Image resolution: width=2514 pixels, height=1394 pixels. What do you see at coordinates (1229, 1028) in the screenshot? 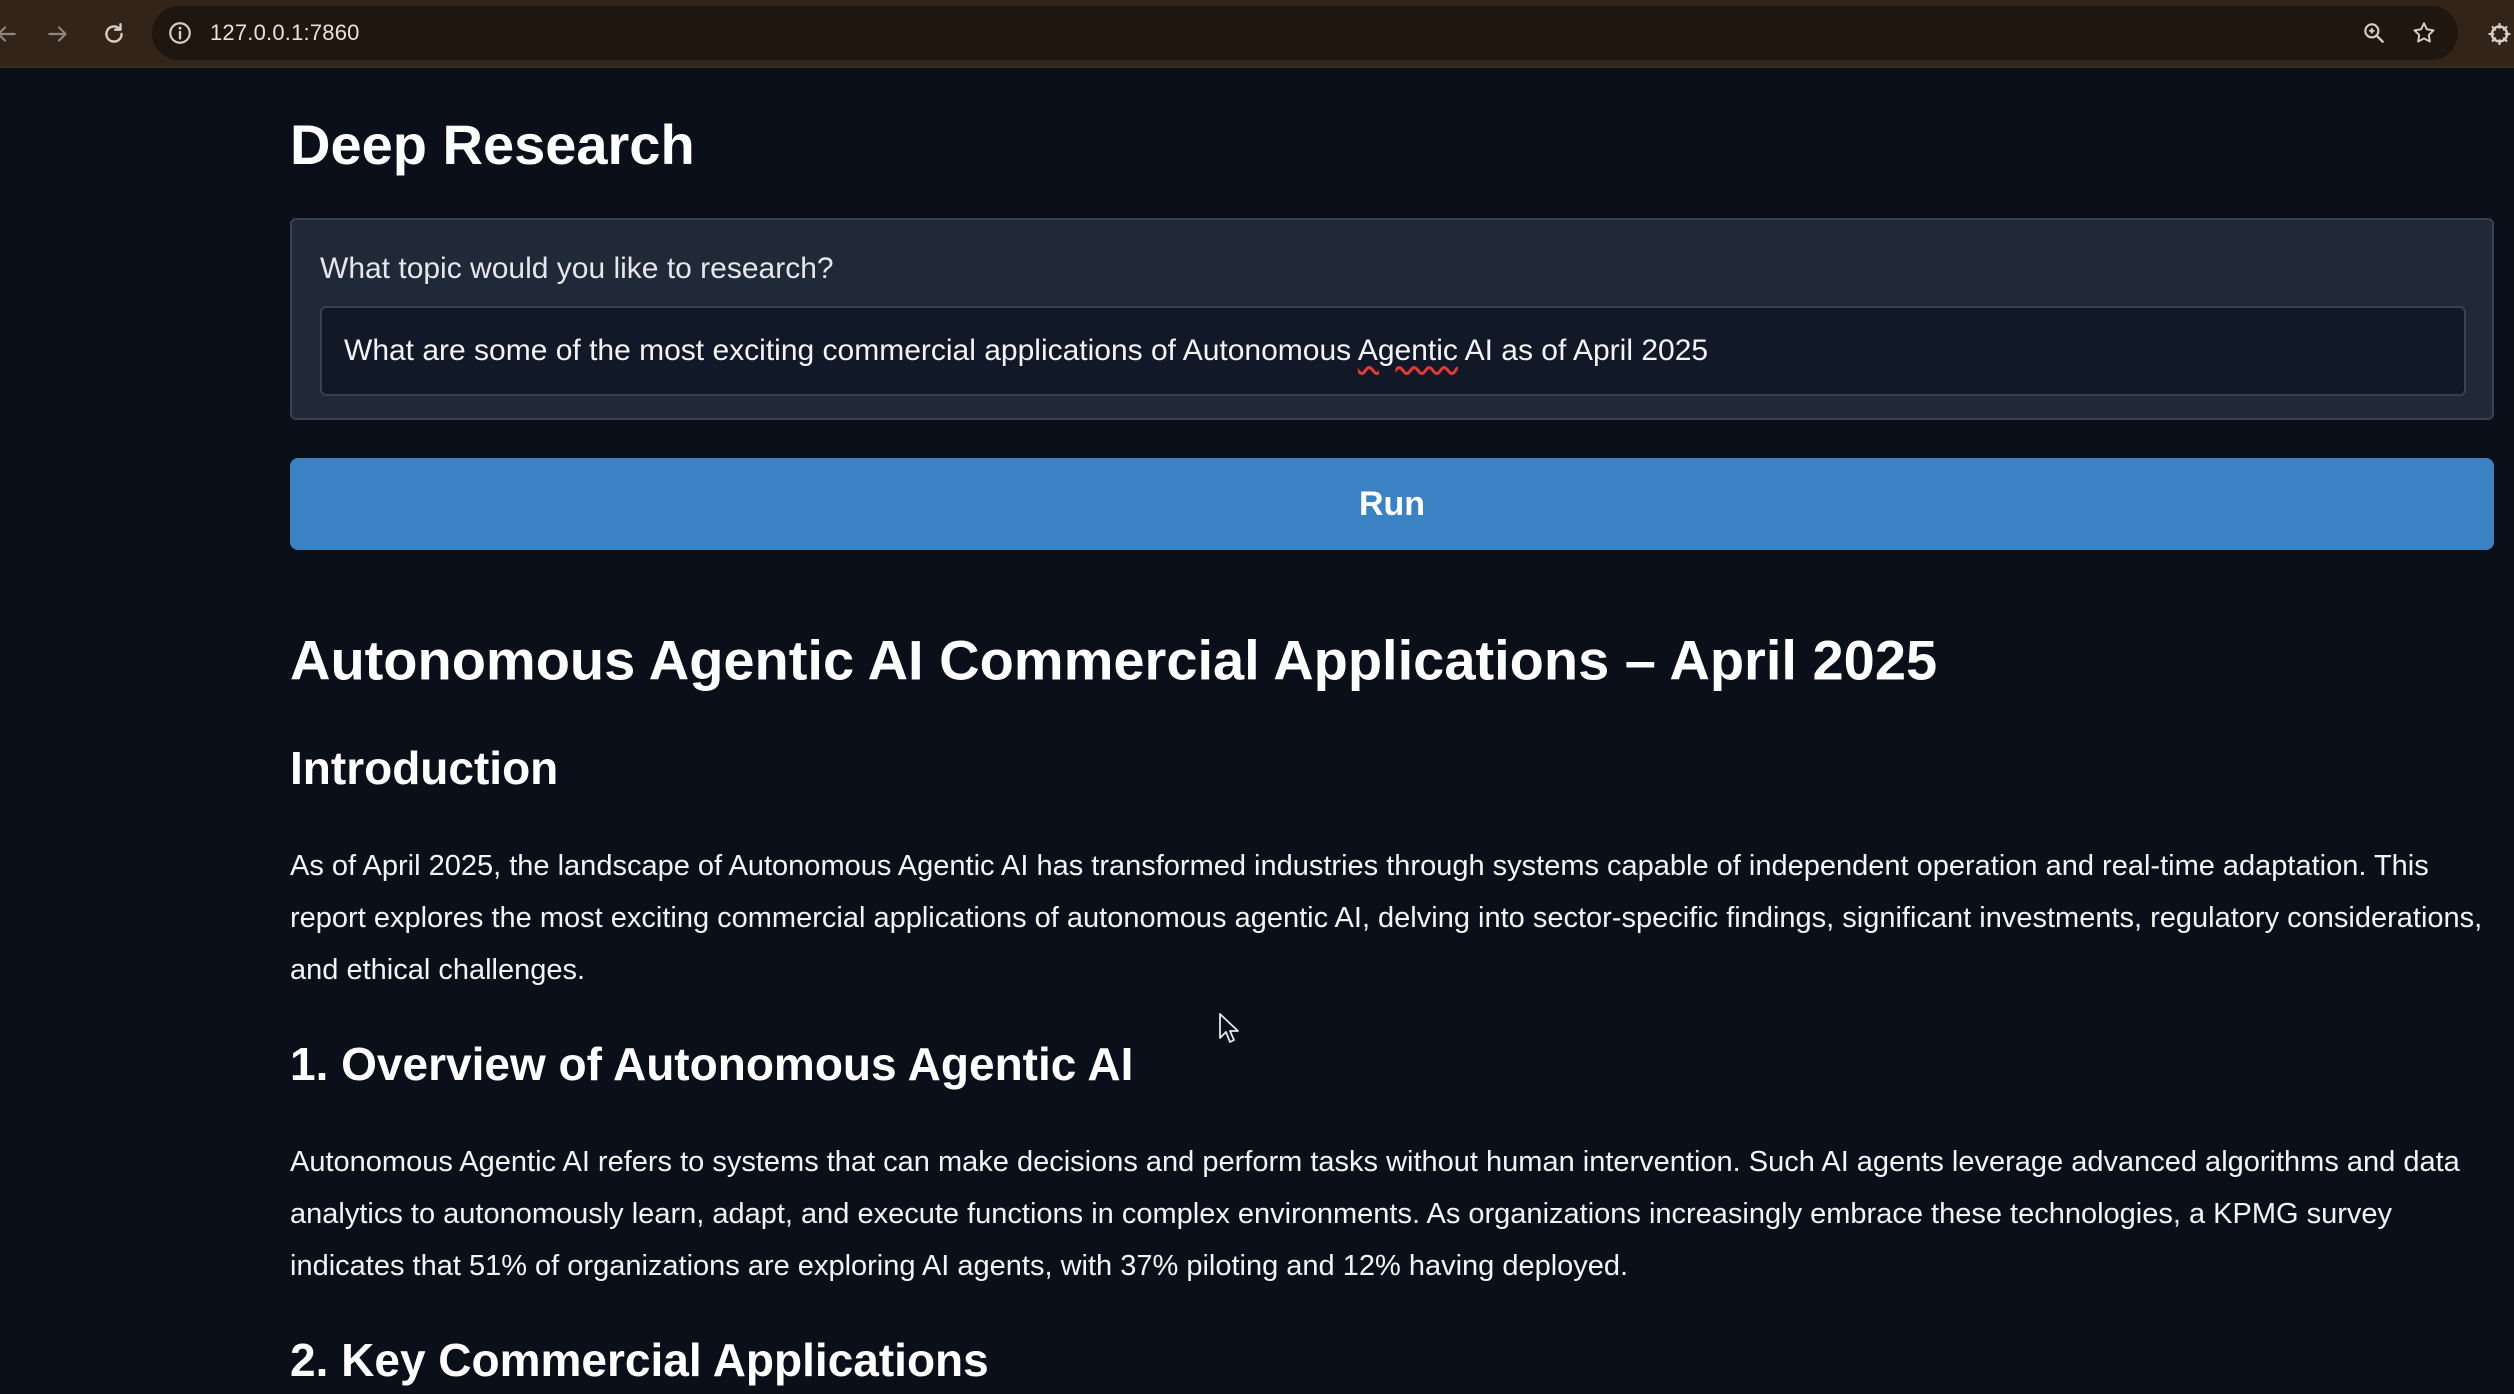
I see `mouse-cursor-icon` at bounding box center [1229, 1028].